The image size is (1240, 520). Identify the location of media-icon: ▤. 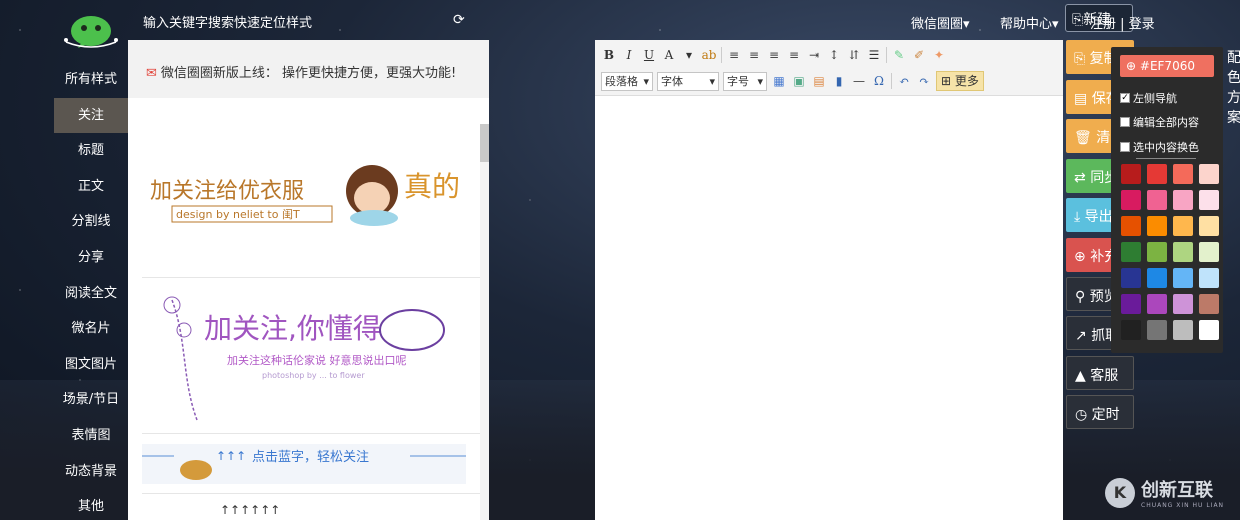
(819, 81).